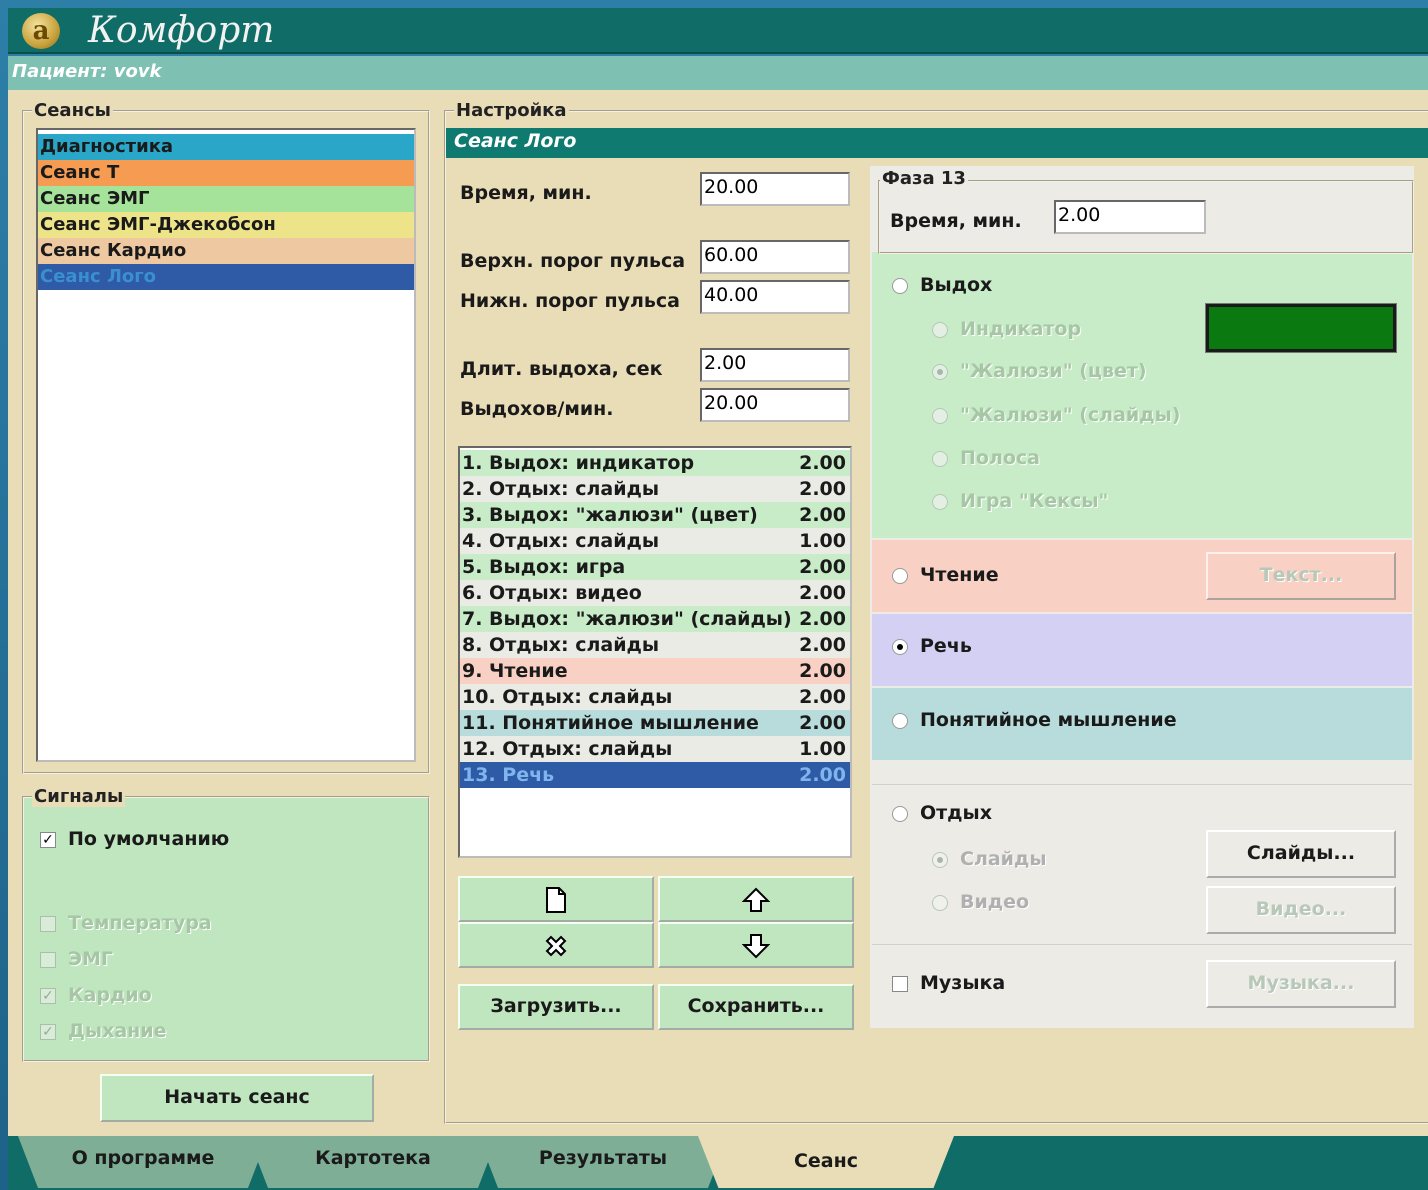 This screenshot has height=1190, width=1428. Describe the element at coordinates (940, 416) in the screenshot. I see `blinds-slides-radio` at that location.